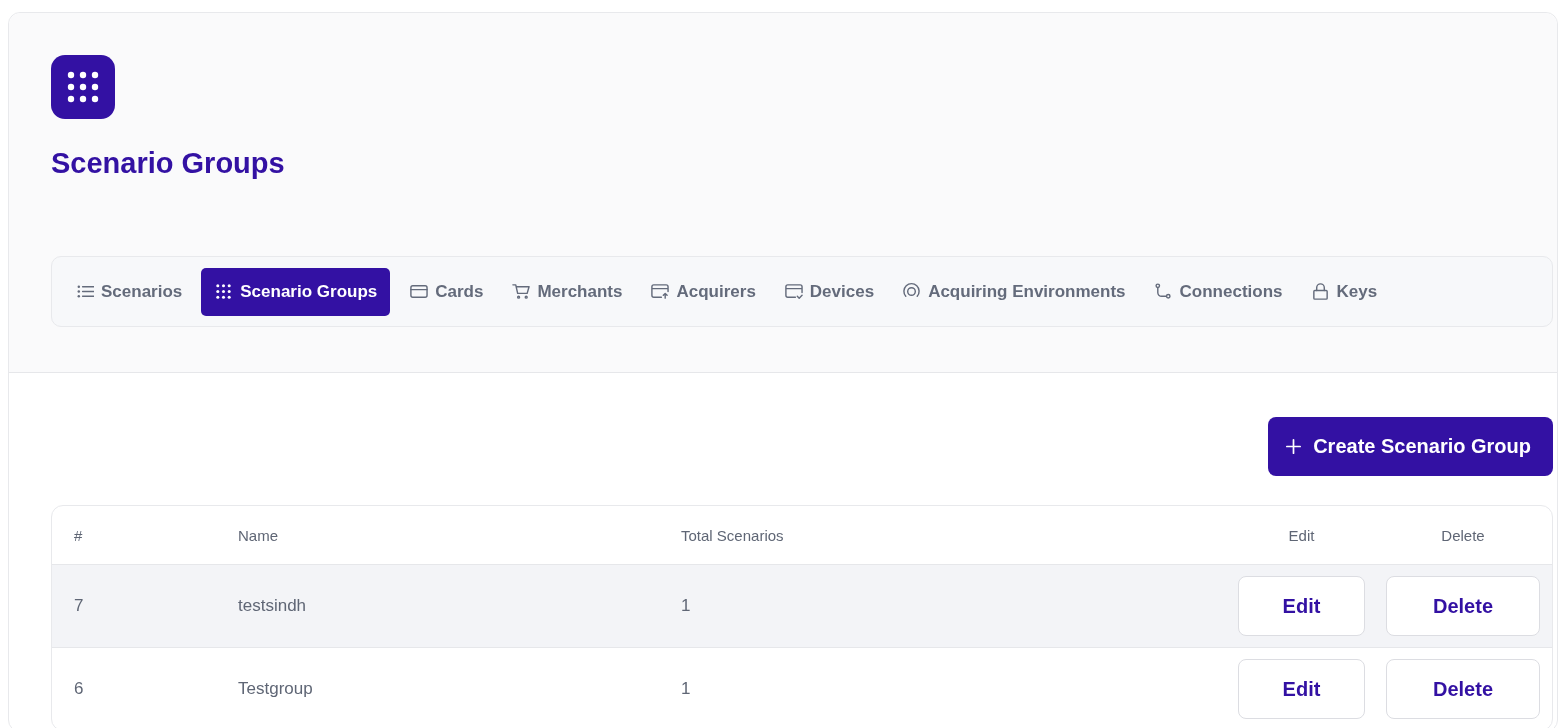 Image resolution: width=1558 pixels, height=728 pixels. What do you see at coordinates (703, 291) in the screenshot?
I see `nav-tab: Acquirers` at bounding box center [703, 291].